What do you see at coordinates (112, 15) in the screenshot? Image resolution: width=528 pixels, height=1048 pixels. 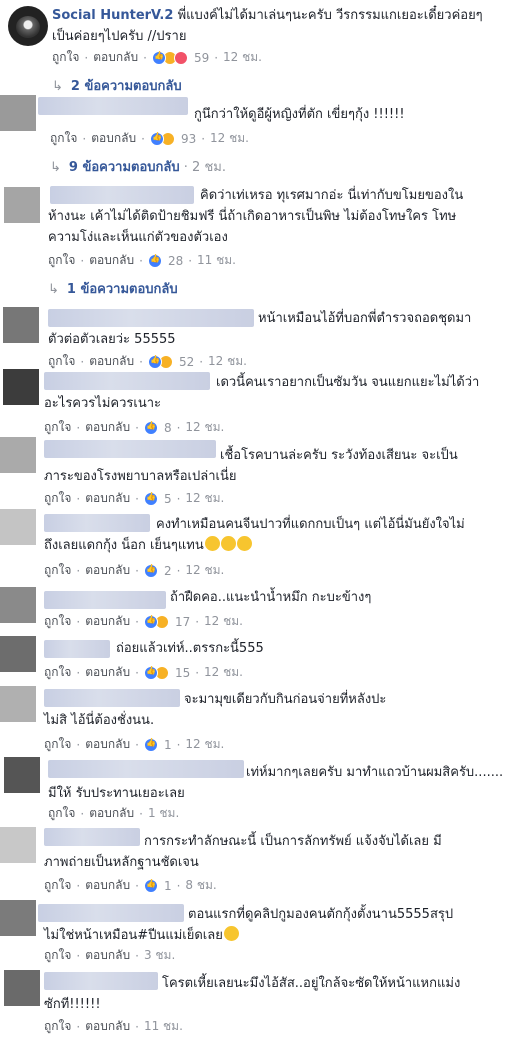 I see `comment-author: Social HunterV.2` at bounding box center [112, 15].